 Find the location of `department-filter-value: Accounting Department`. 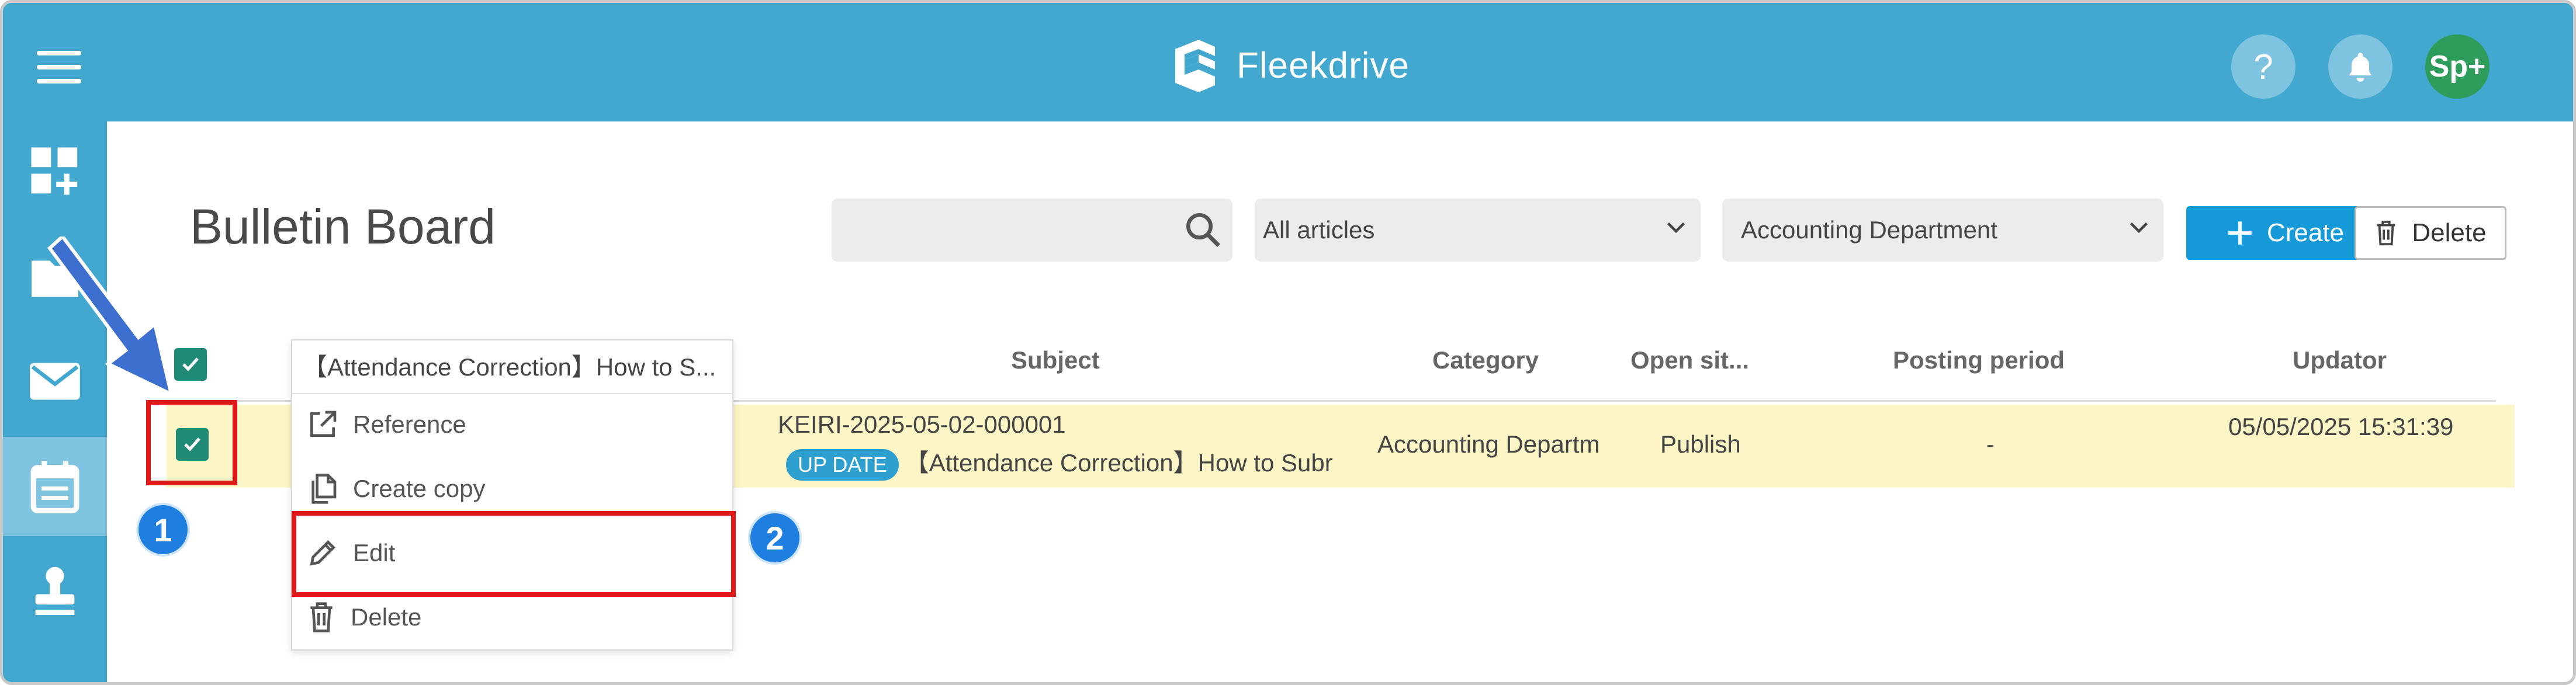

department-filter-value: Accounting Department is located at coordinates (1869, 230).